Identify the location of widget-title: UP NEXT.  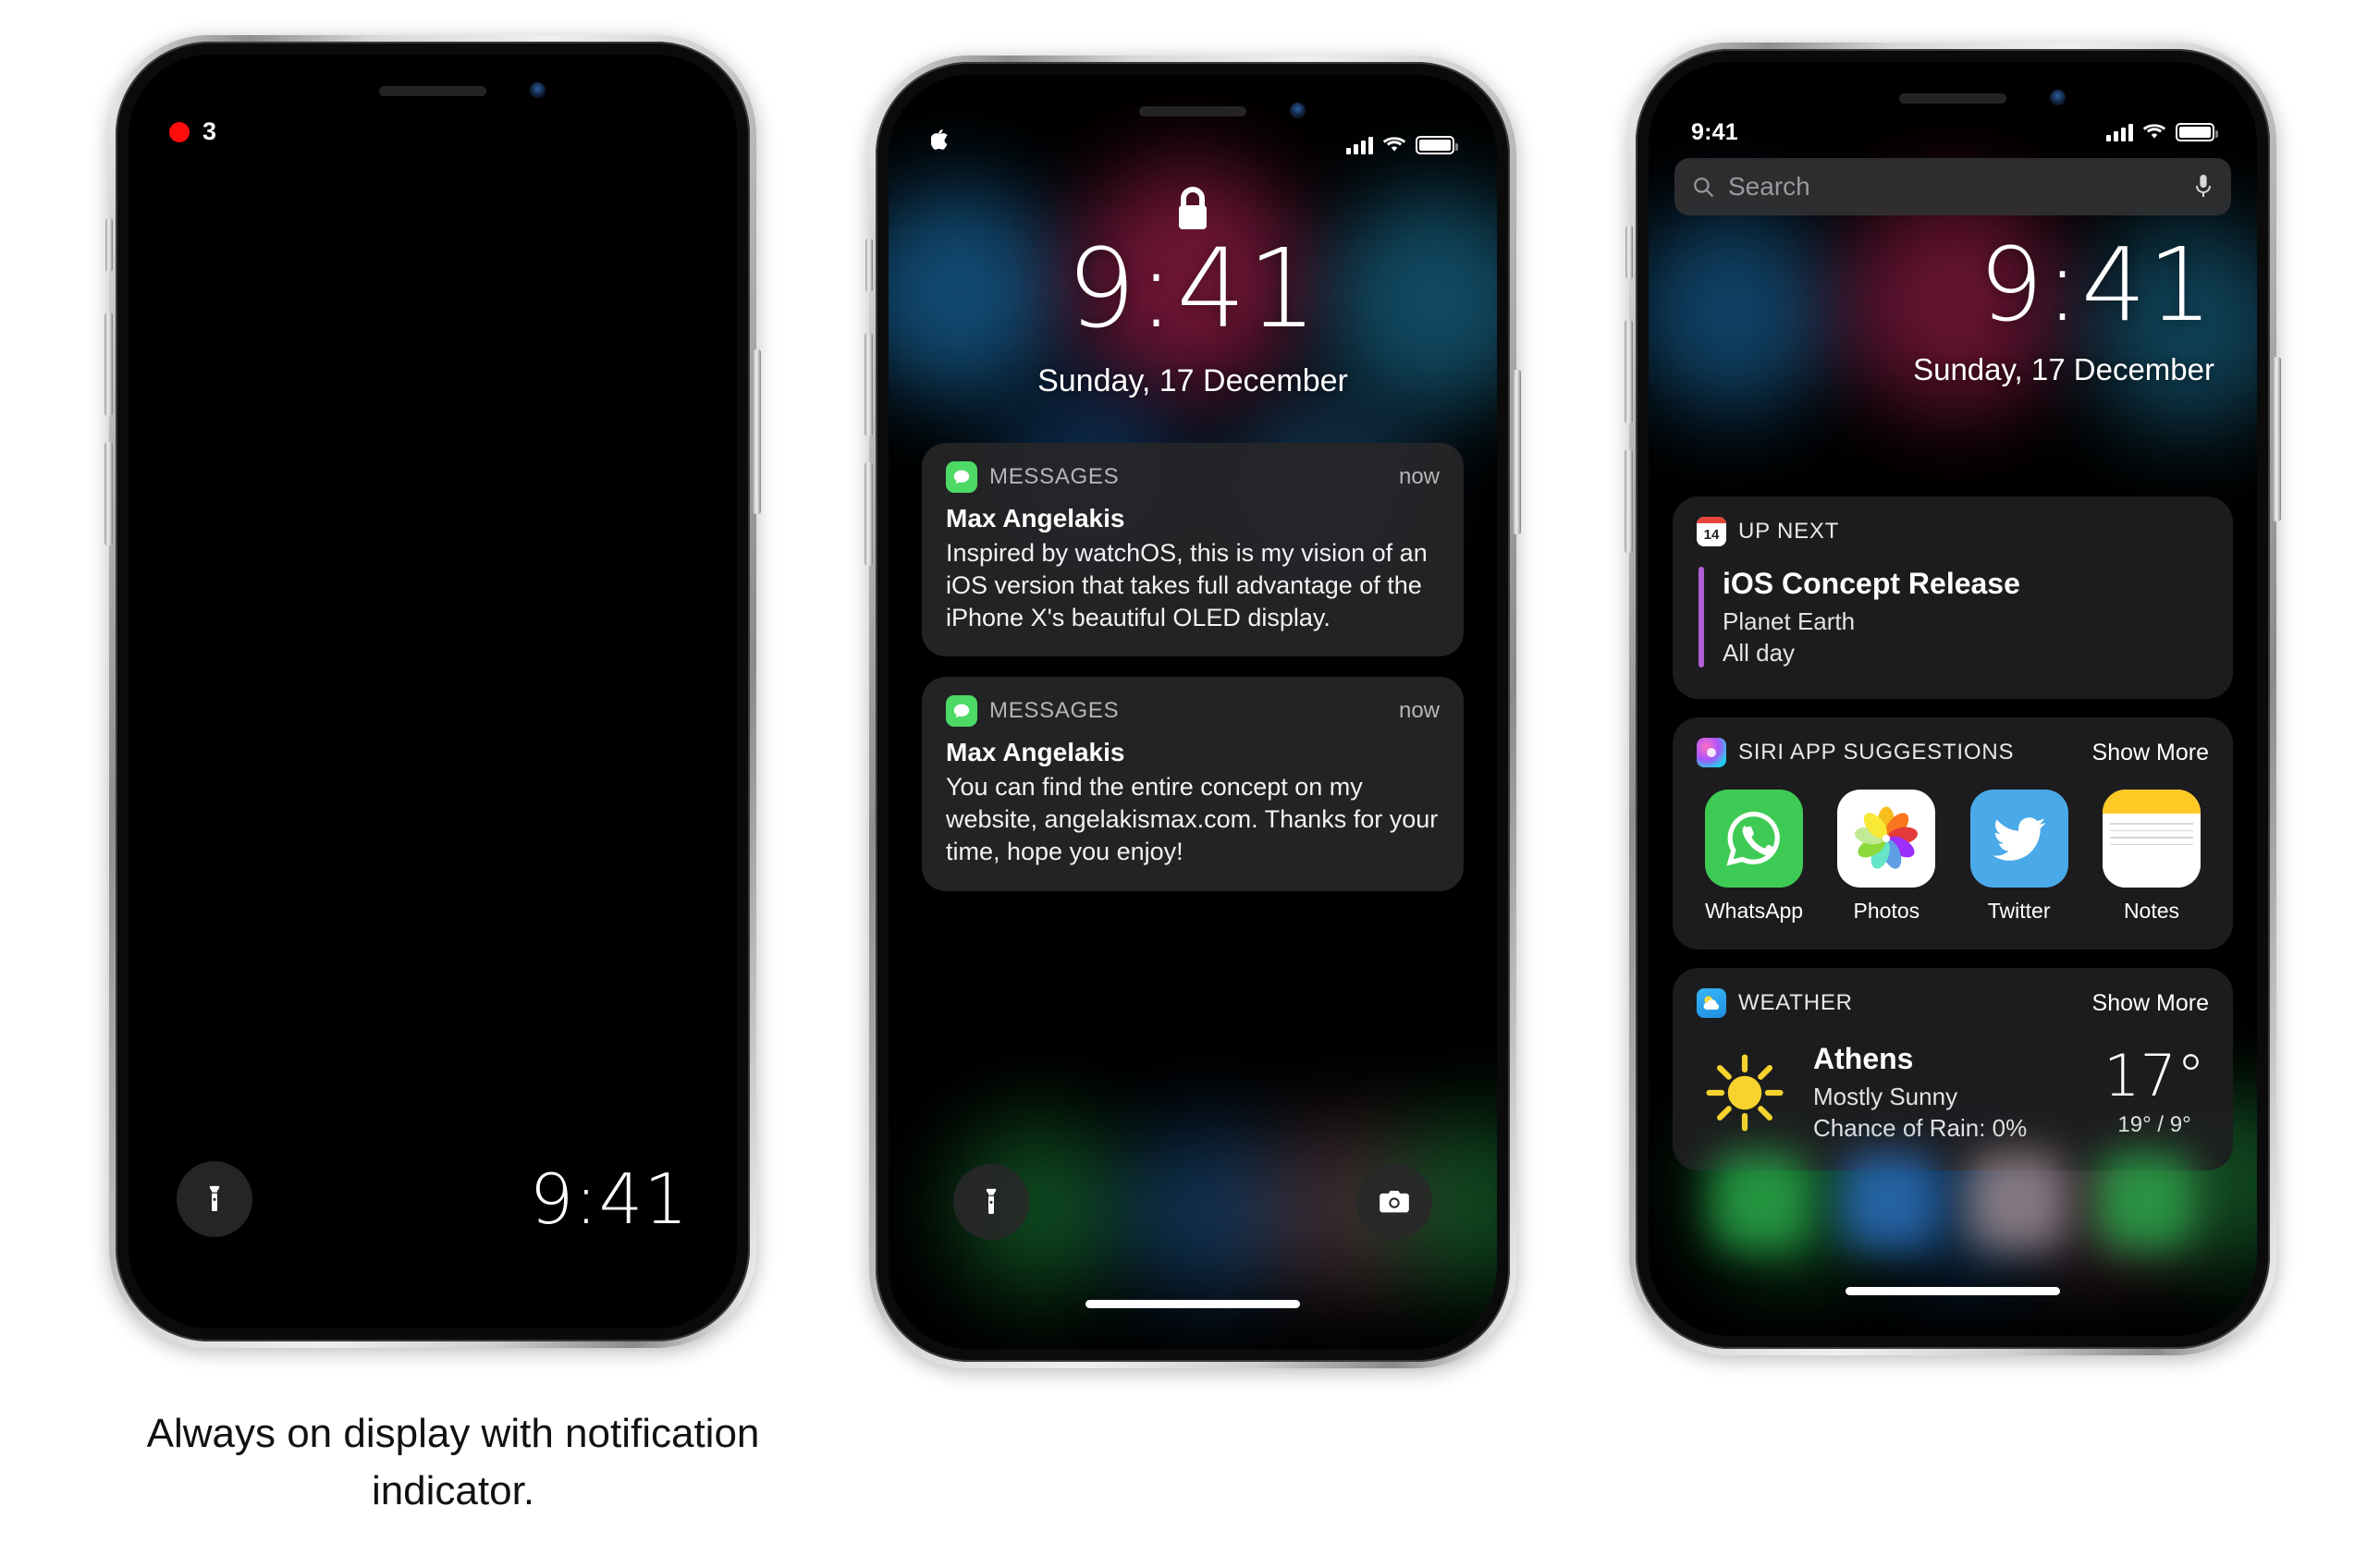
(1789, 531).